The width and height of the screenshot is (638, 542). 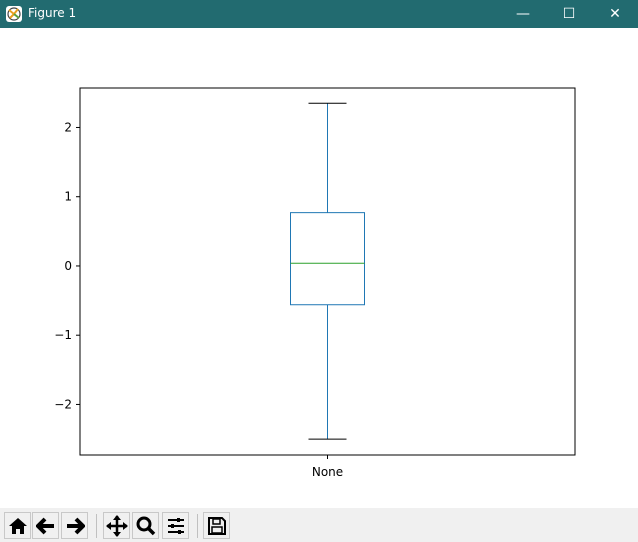 I want to click on y-tick-label: 1, so click(x=68, y=197).